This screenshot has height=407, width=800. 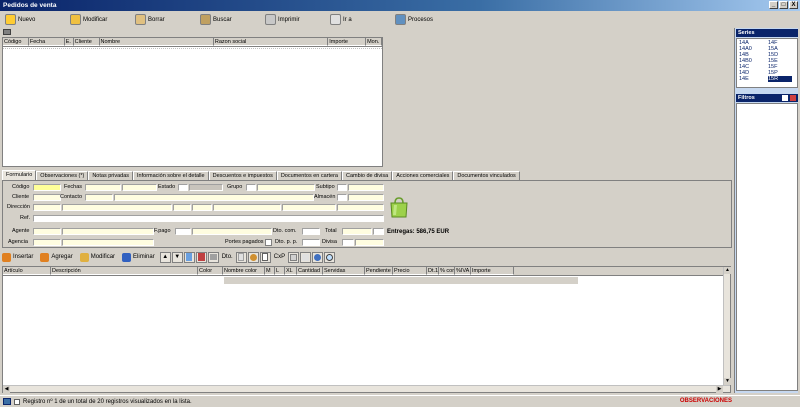 I want to click on filtros-list, so click(x=767, y=247).